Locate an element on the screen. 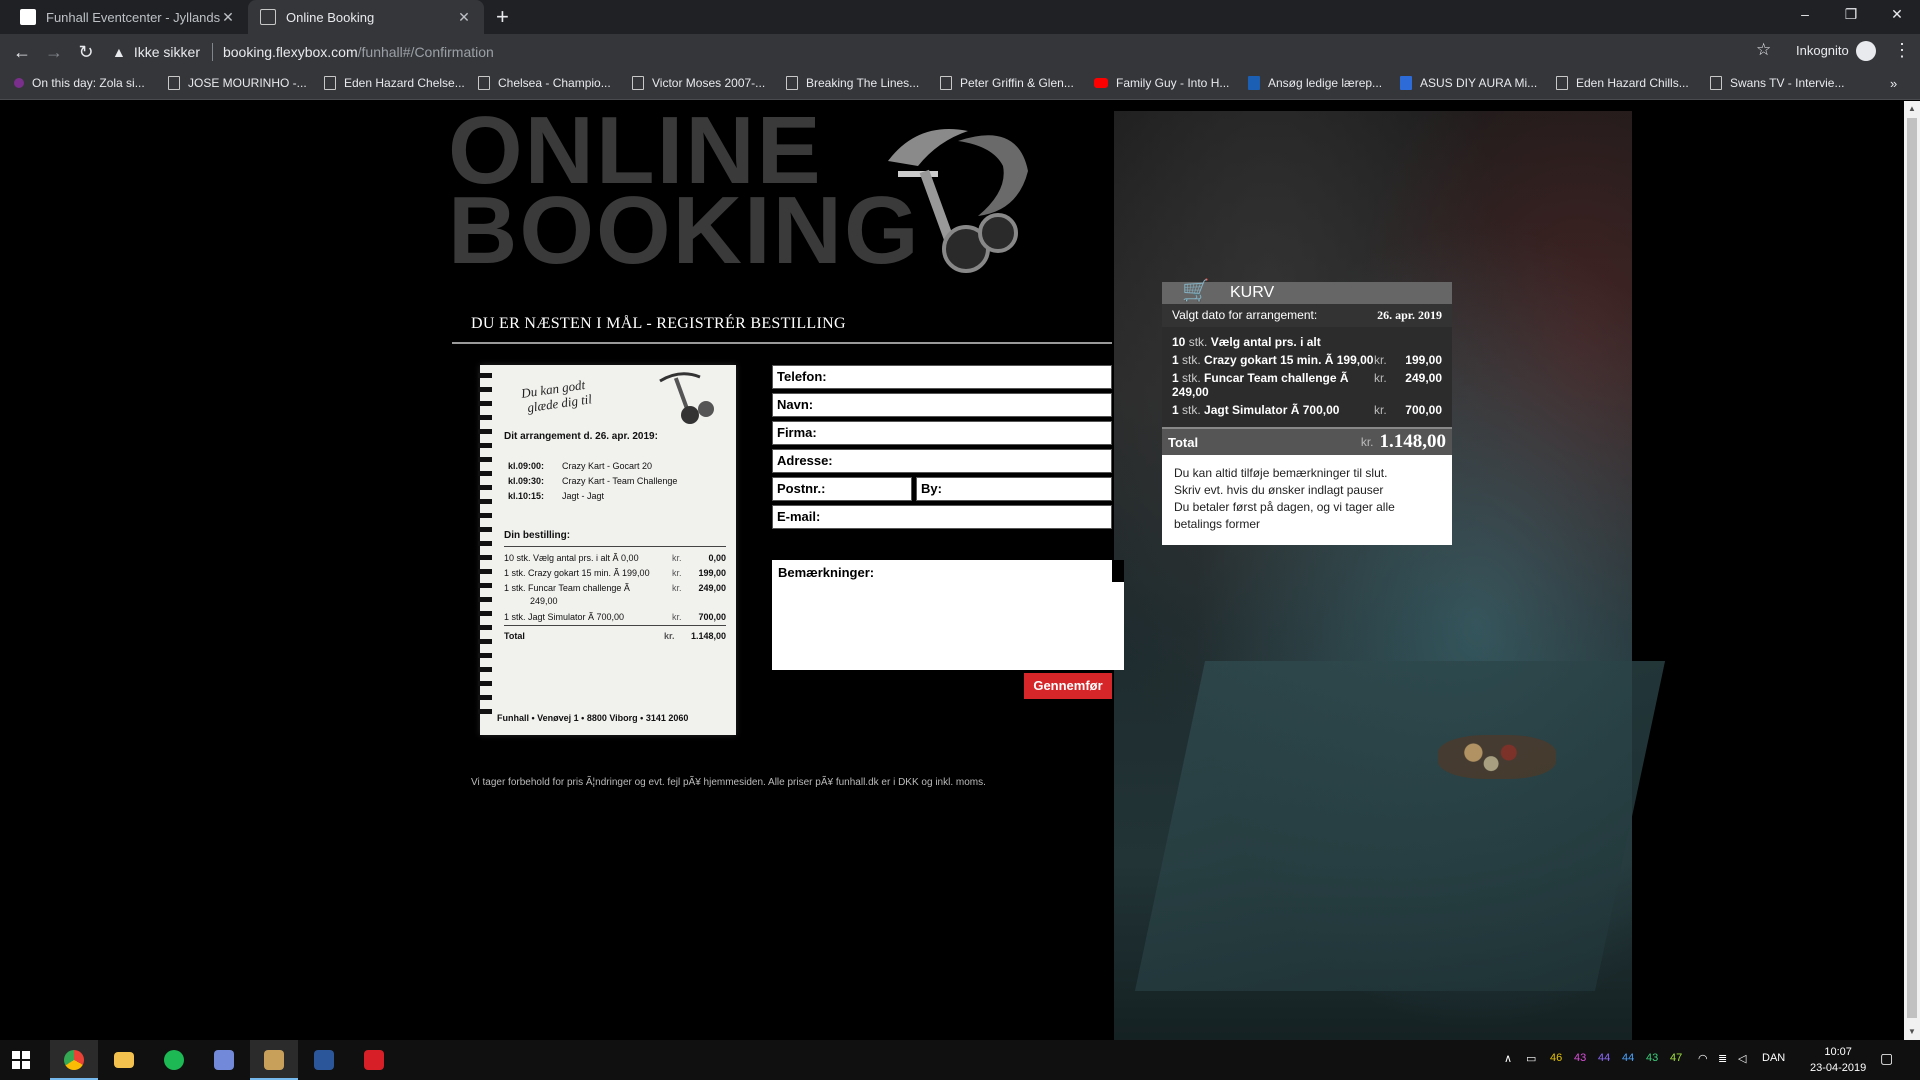  app-icon is located at coordinates (274, 1060).